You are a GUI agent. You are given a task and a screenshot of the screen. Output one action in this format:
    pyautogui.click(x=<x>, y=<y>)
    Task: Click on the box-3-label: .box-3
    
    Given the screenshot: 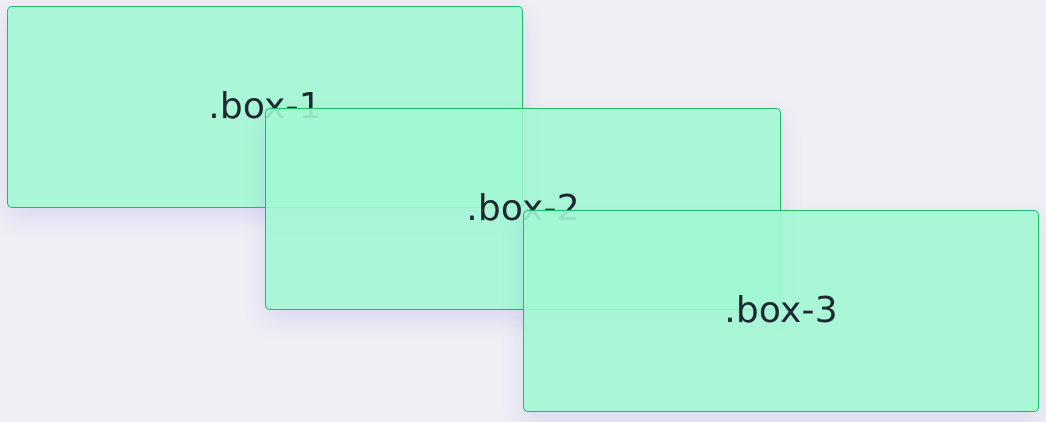 What is the action you would take?
    pyautogui.click(x=781, y=310)
    